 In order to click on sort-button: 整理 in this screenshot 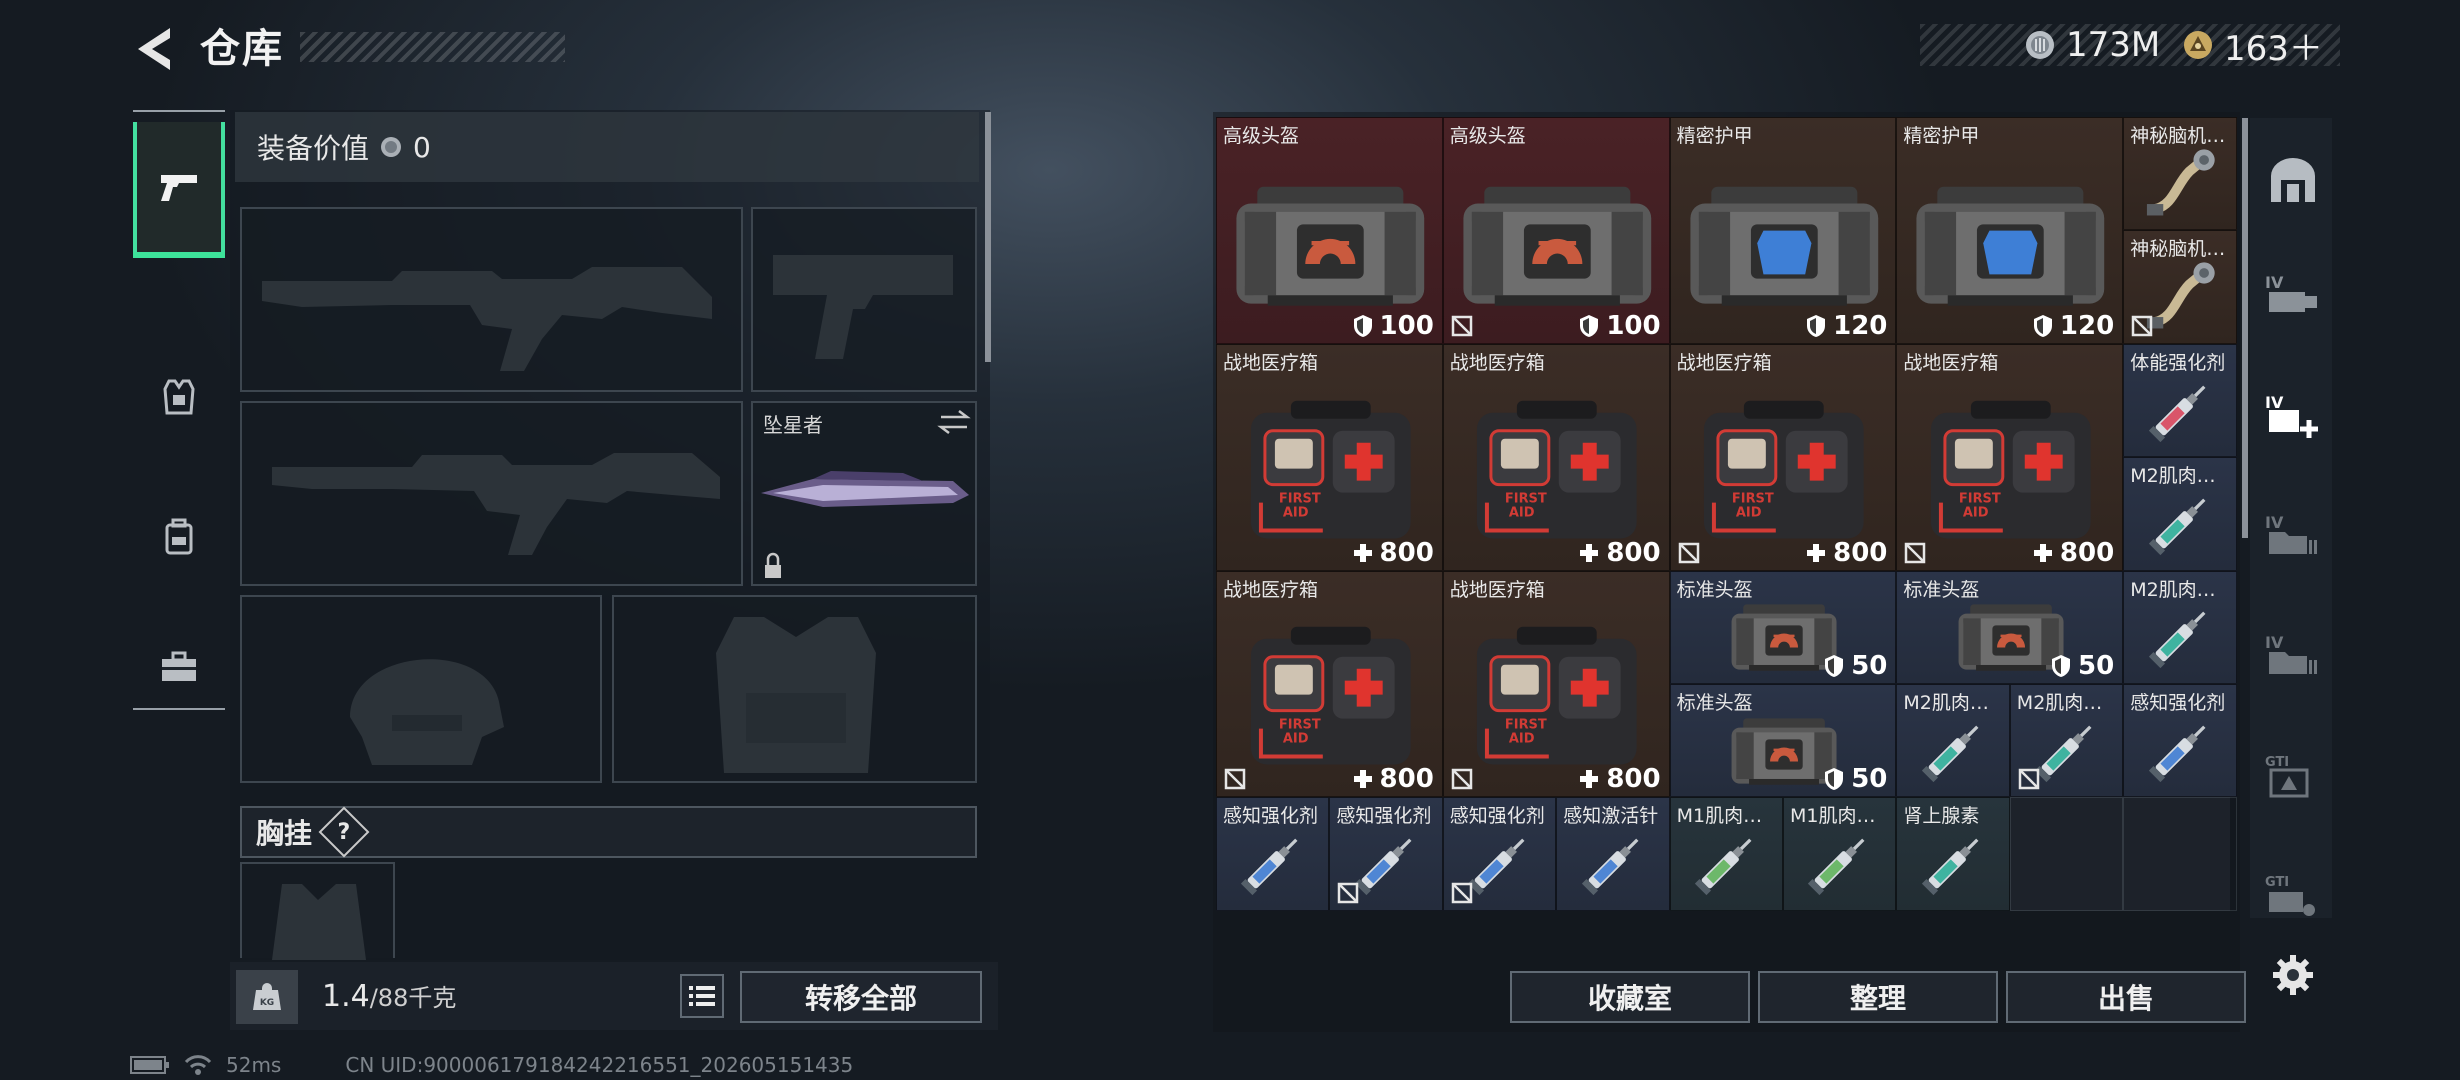, I will do `click(1878, 997)`.